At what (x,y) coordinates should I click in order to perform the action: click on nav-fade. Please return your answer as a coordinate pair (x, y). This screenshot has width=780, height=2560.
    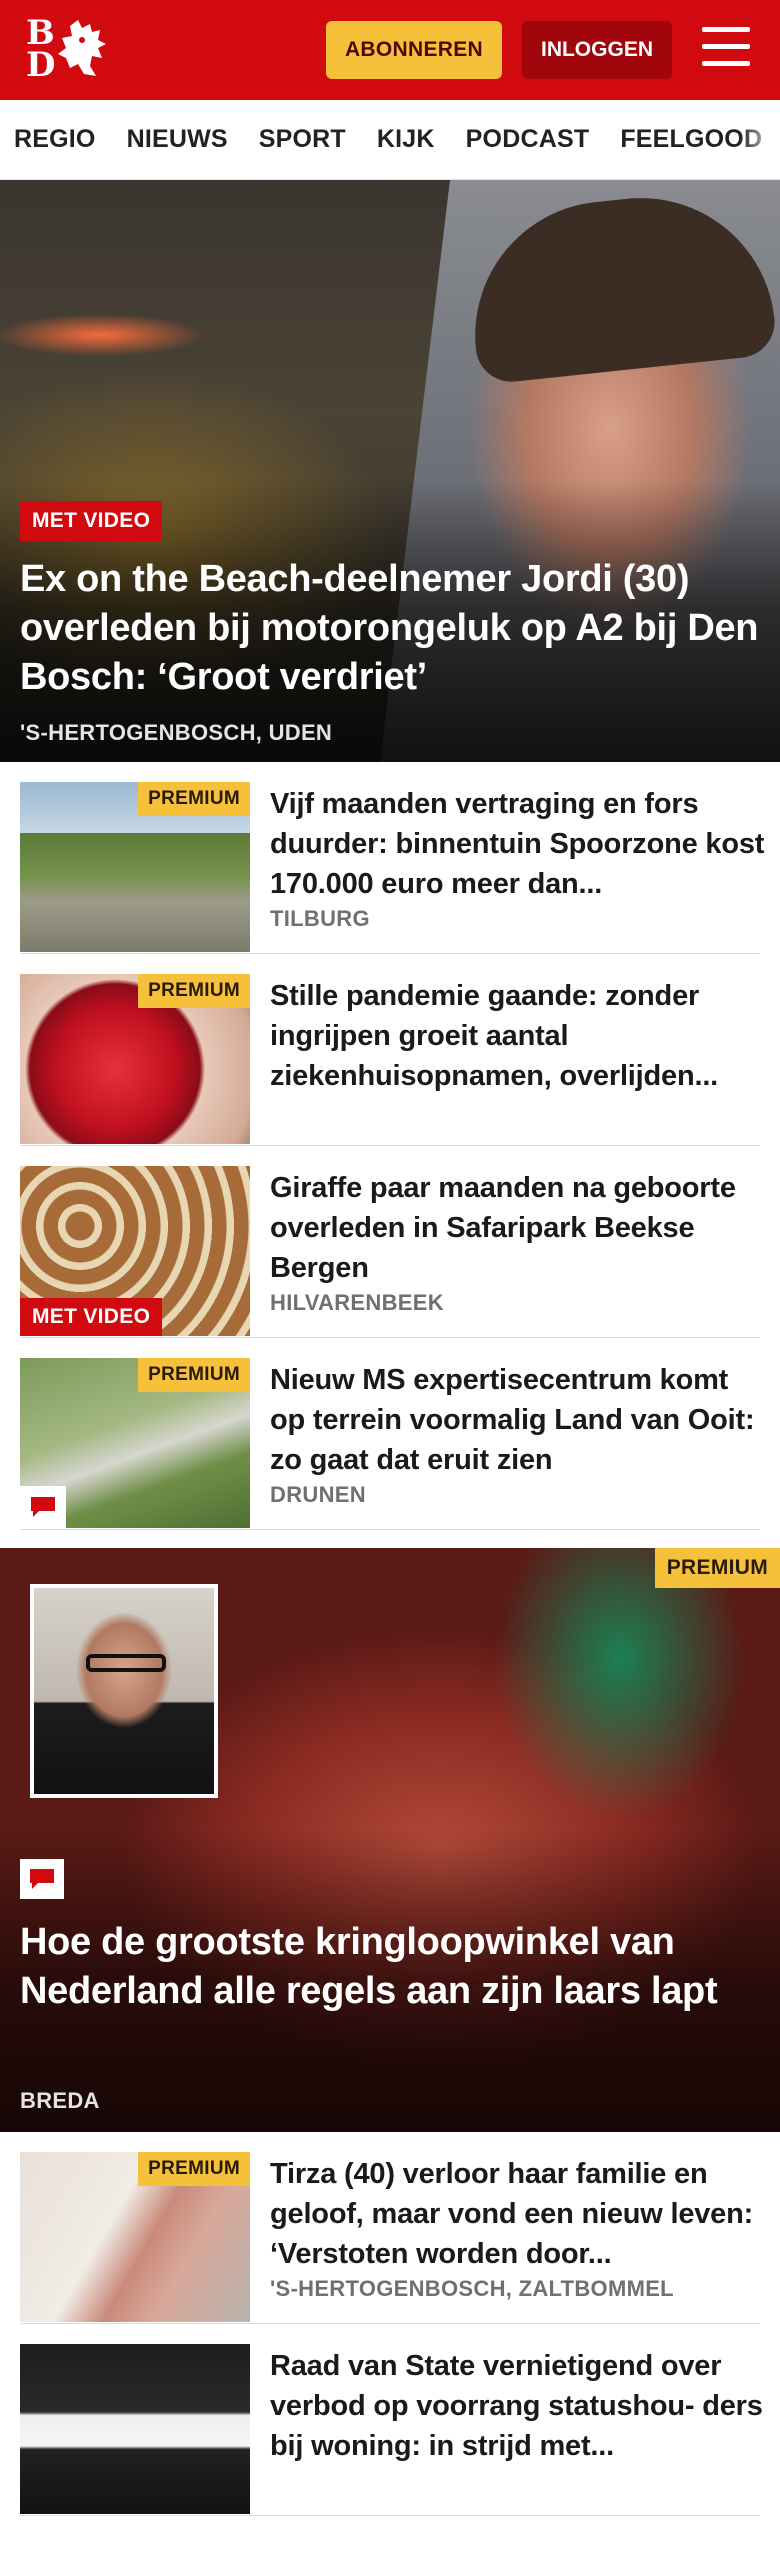
    Looking at the image, I should click on (760, 139).